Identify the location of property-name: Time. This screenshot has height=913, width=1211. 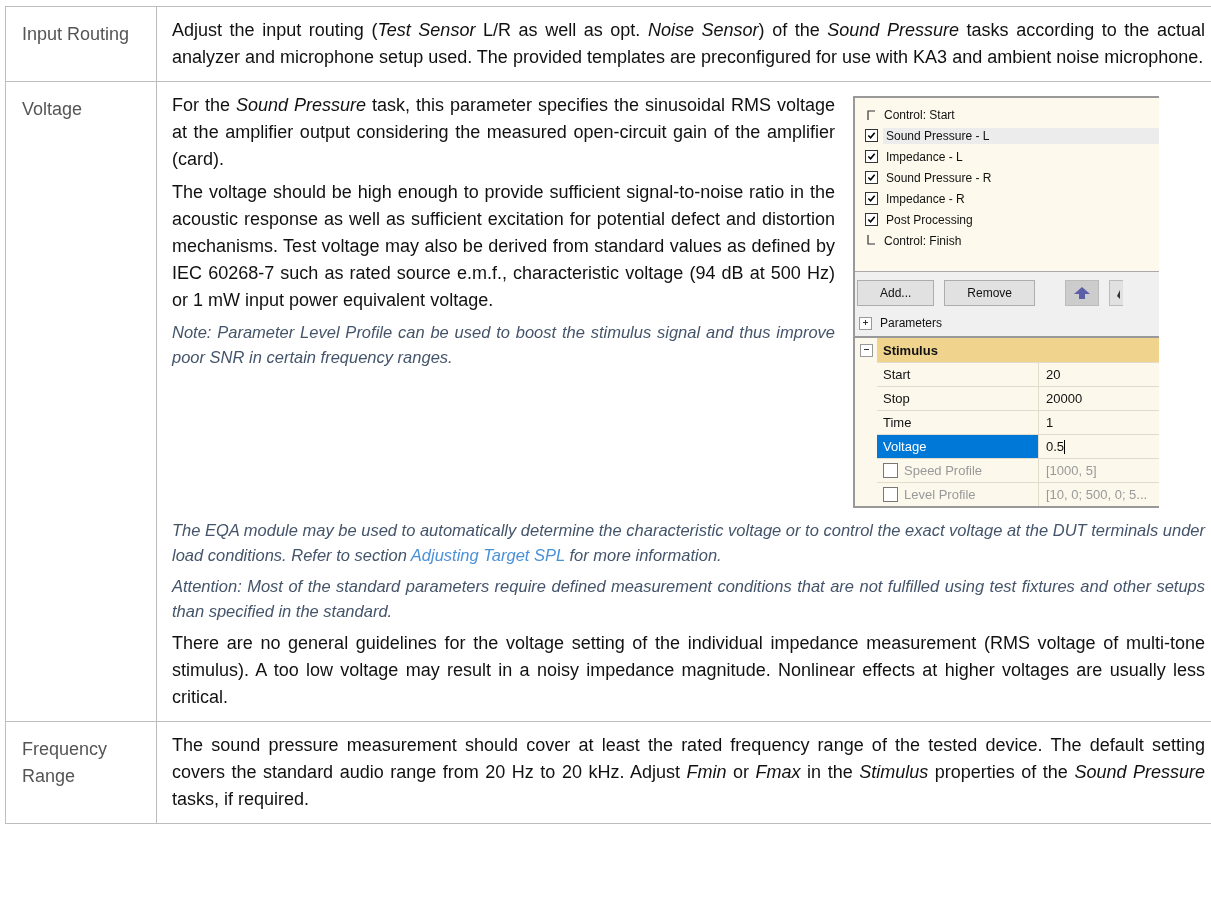
(958, 422).